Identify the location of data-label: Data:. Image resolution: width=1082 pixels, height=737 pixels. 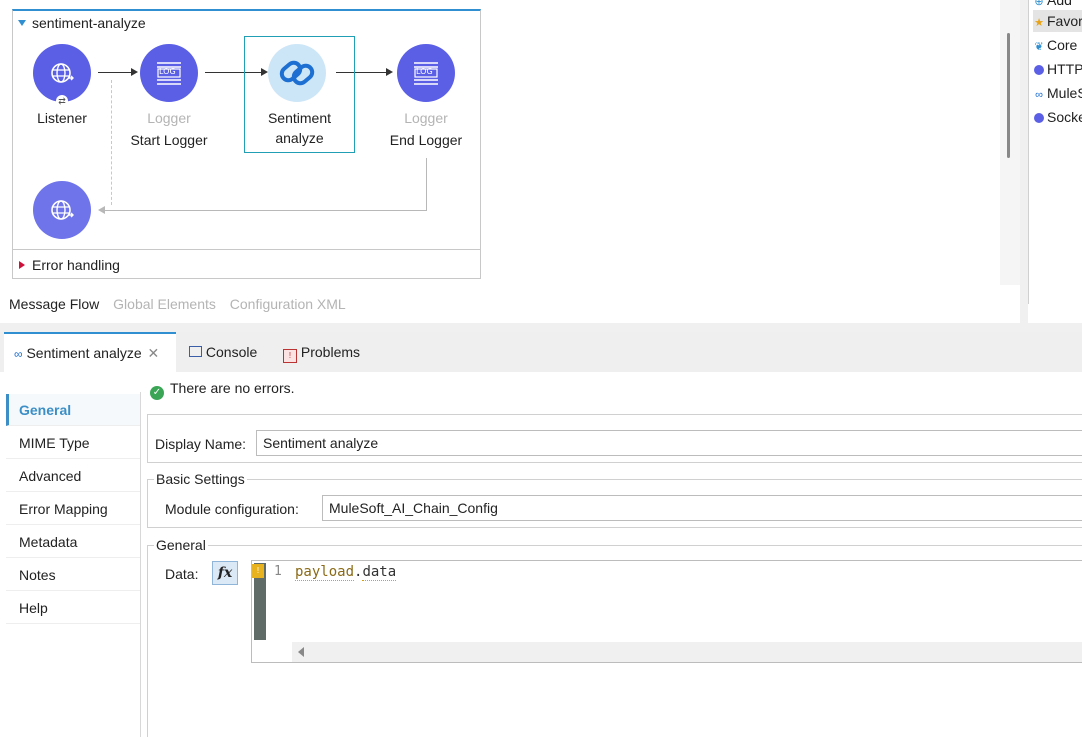
(182, 574).